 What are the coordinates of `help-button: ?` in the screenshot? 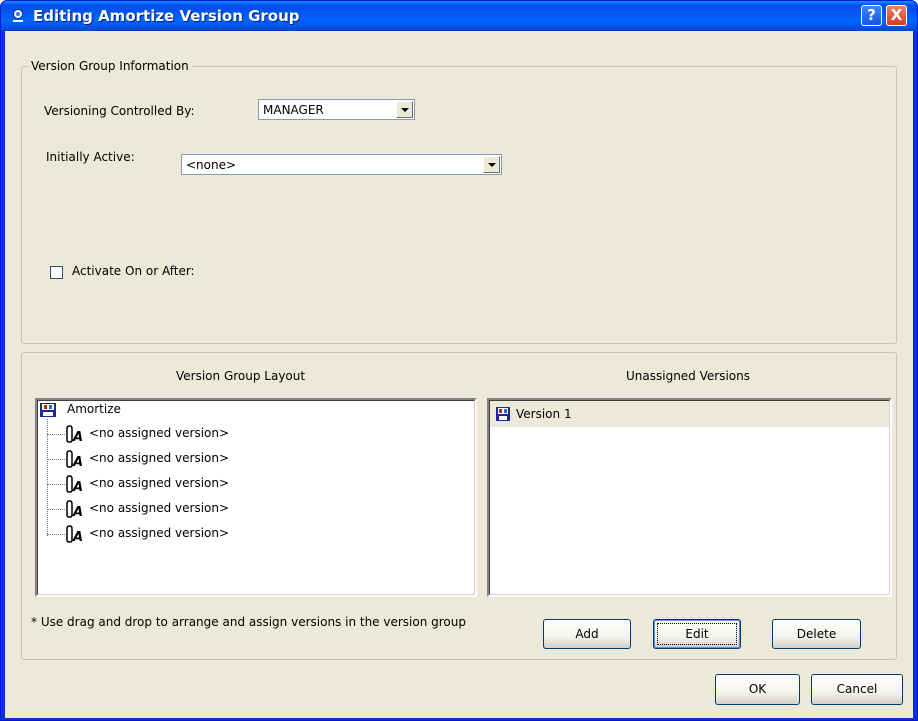 It's located at (871, 15).